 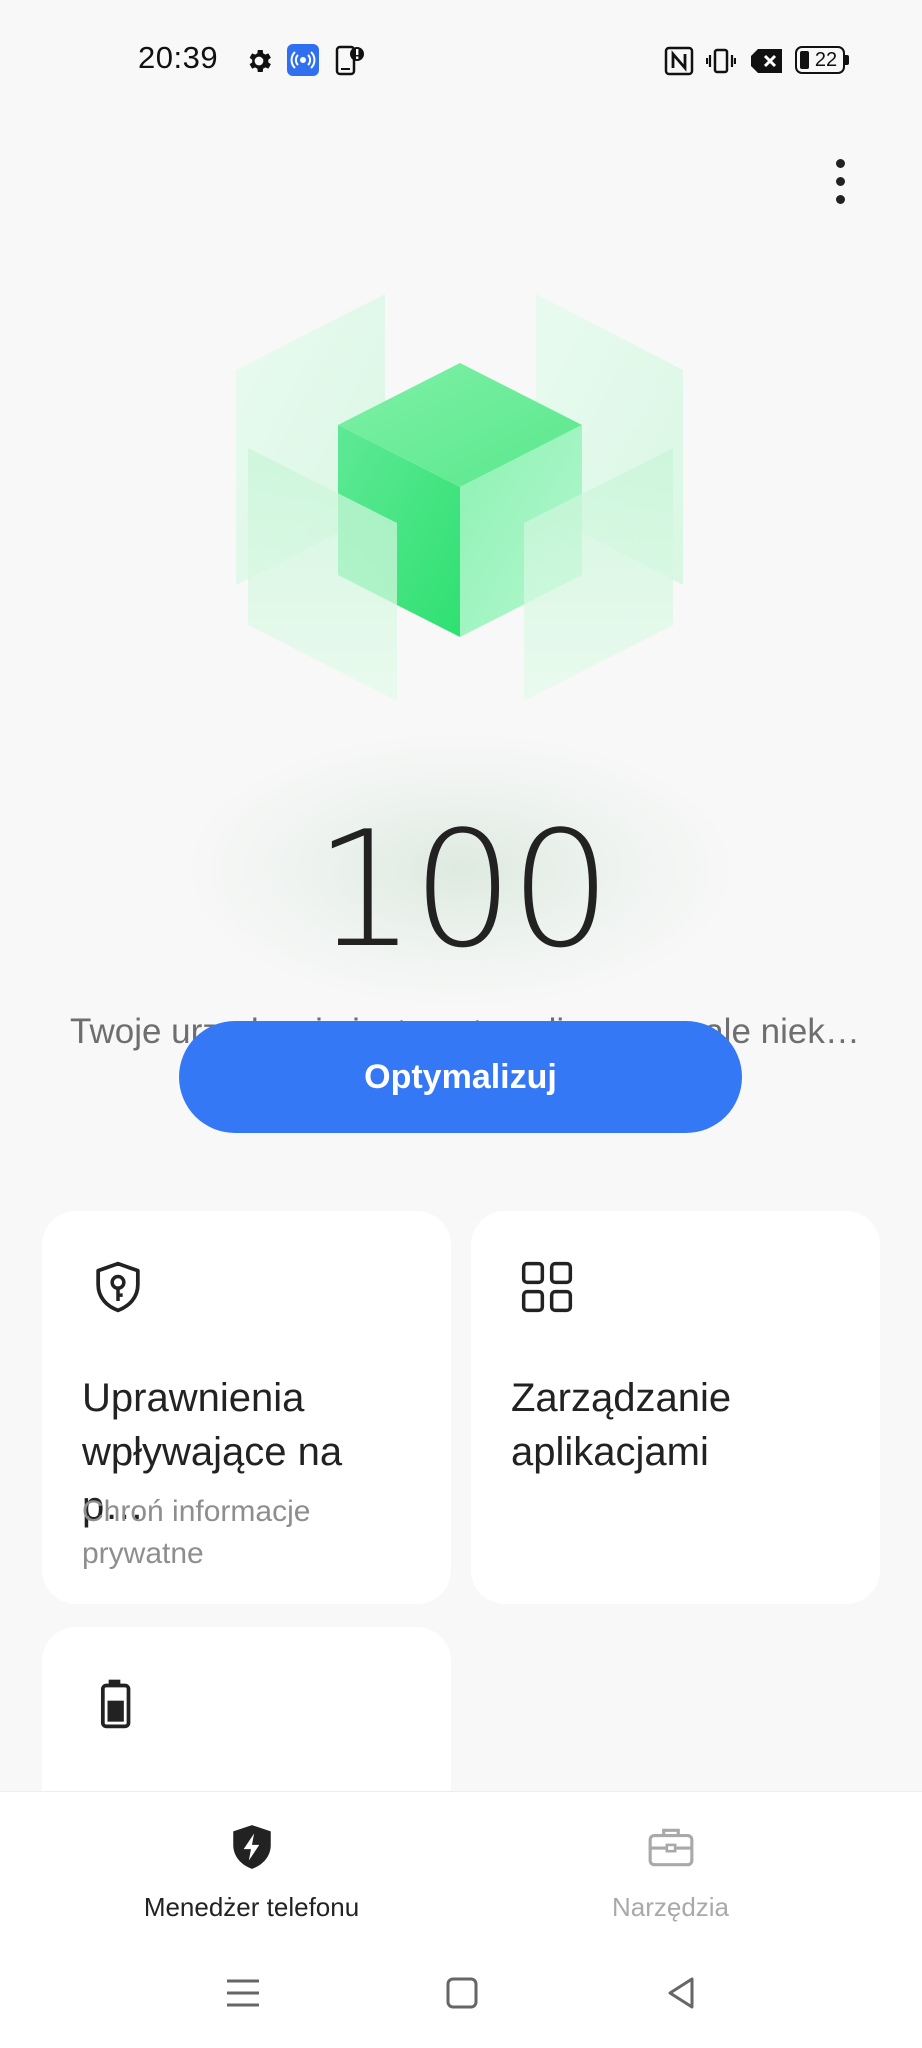 I want to click on apps-grid-icon, so click(x=547, y=1287).